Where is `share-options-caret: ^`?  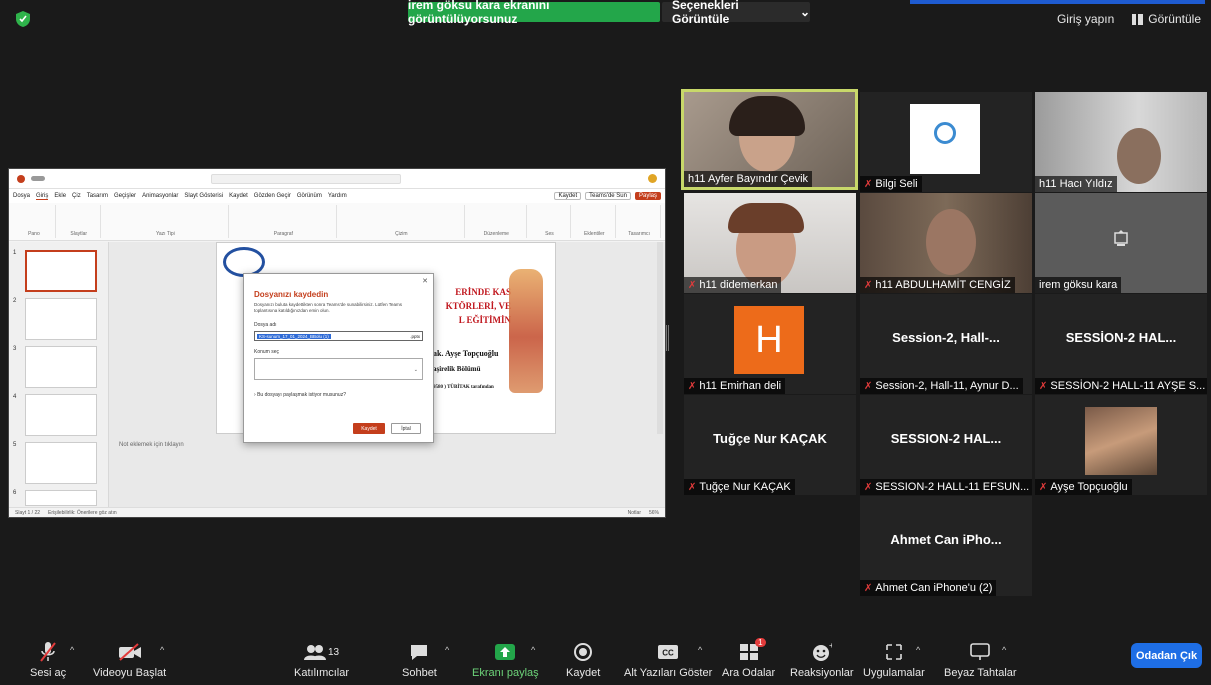 share-options-caret: ^ is located at coordinates (533, 650).